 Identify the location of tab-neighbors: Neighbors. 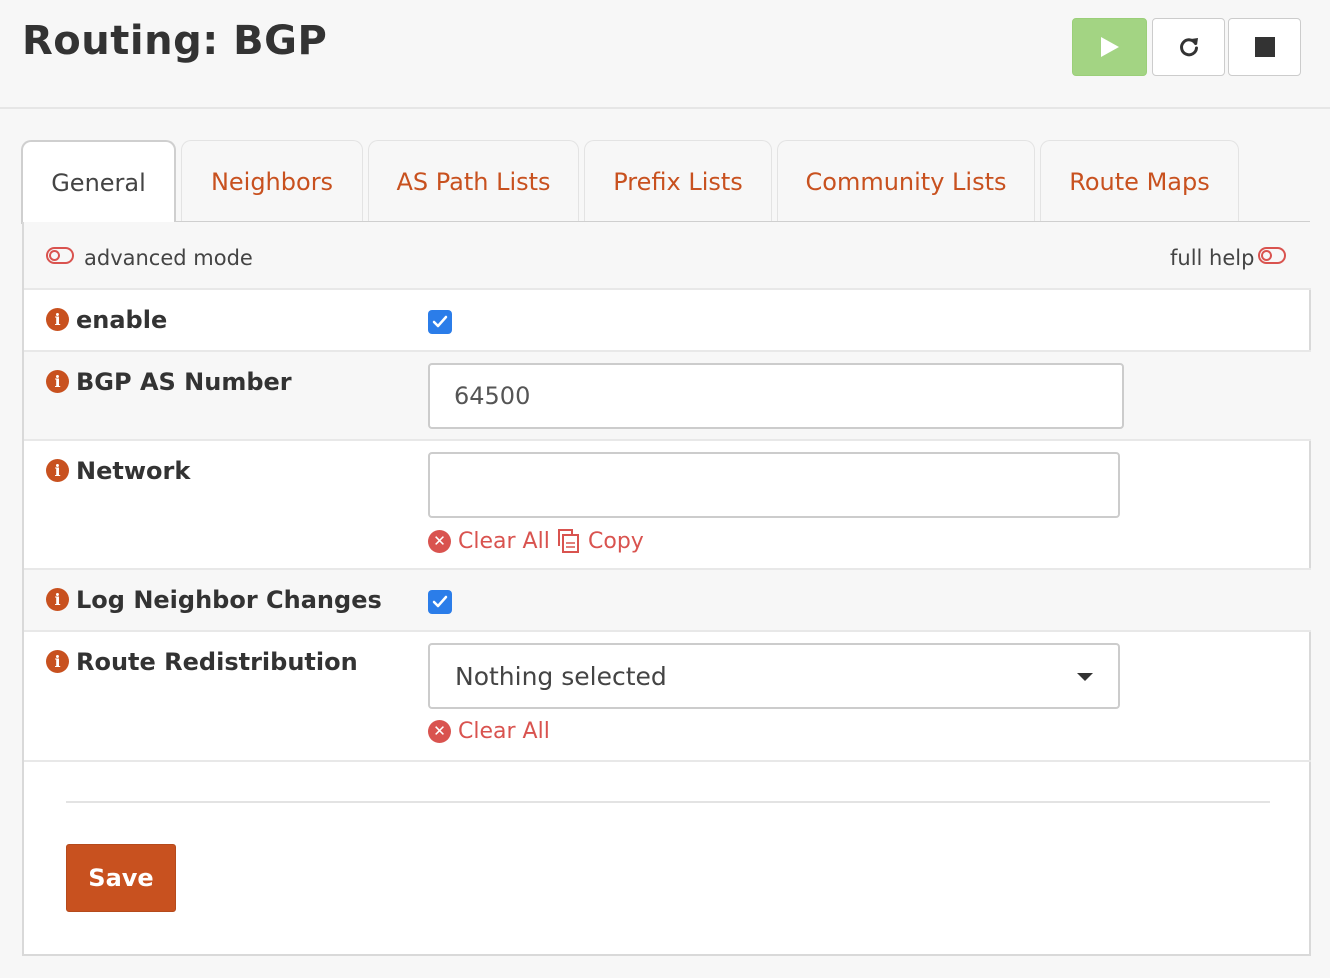
(272, 181).